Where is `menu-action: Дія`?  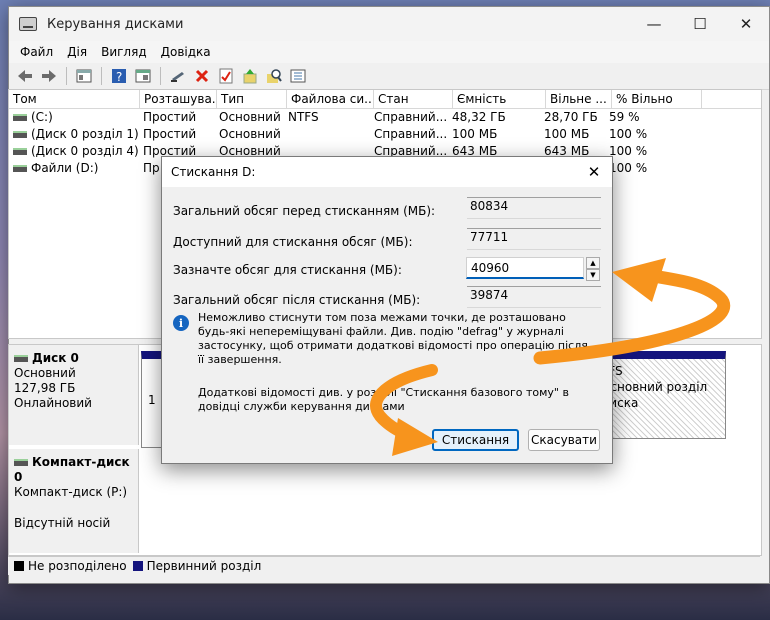
menu-action: Дія is located at coordinates (77, 52).